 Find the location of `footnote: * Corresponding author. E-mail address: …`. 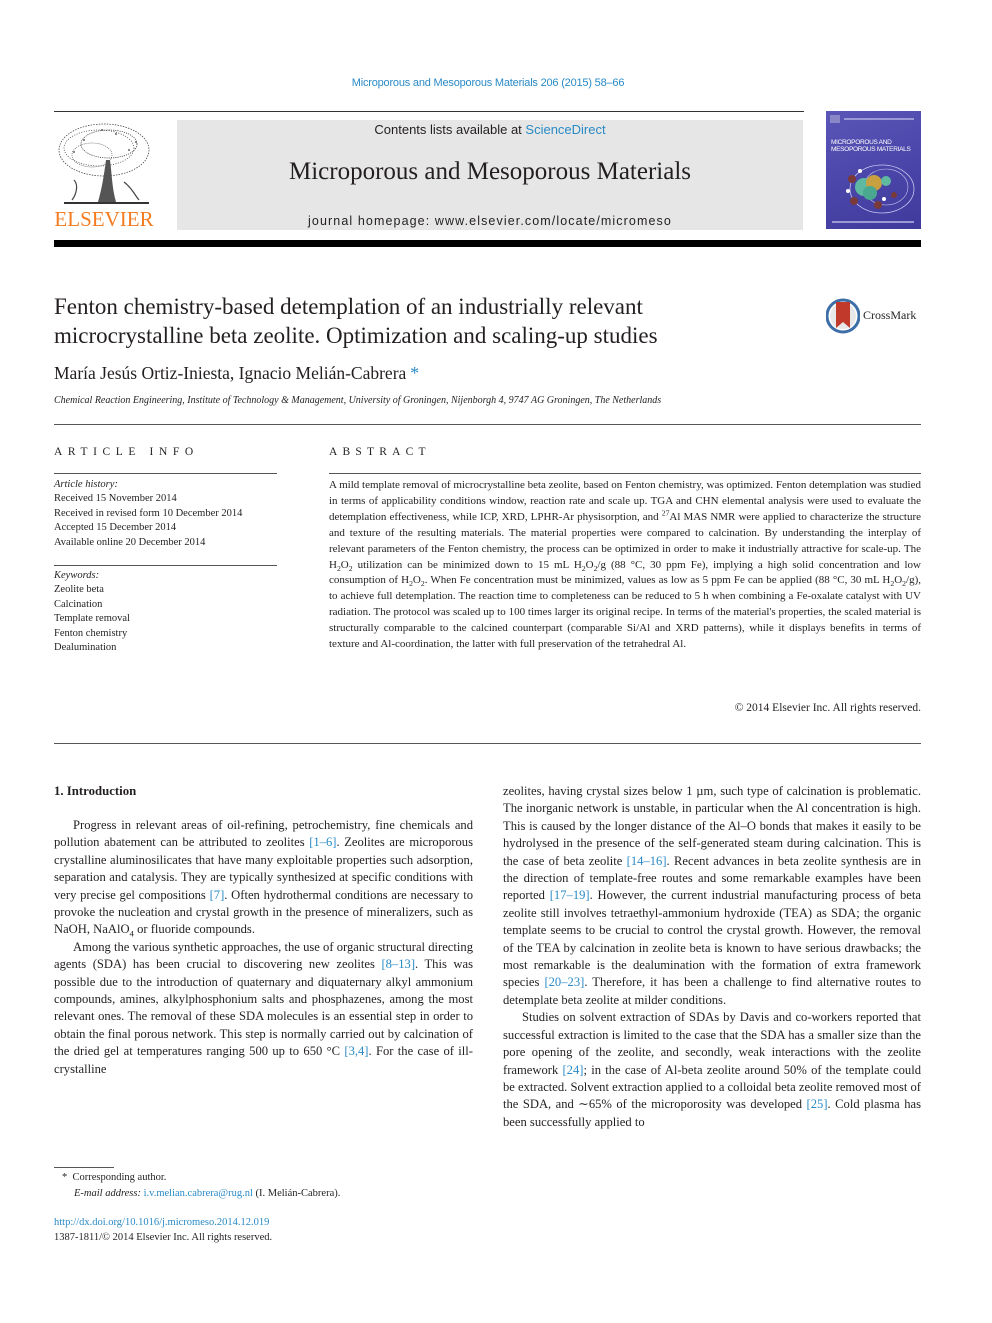

footnote: * Corresponding author. E-mail address: … is located at coordinates (264, 1186).